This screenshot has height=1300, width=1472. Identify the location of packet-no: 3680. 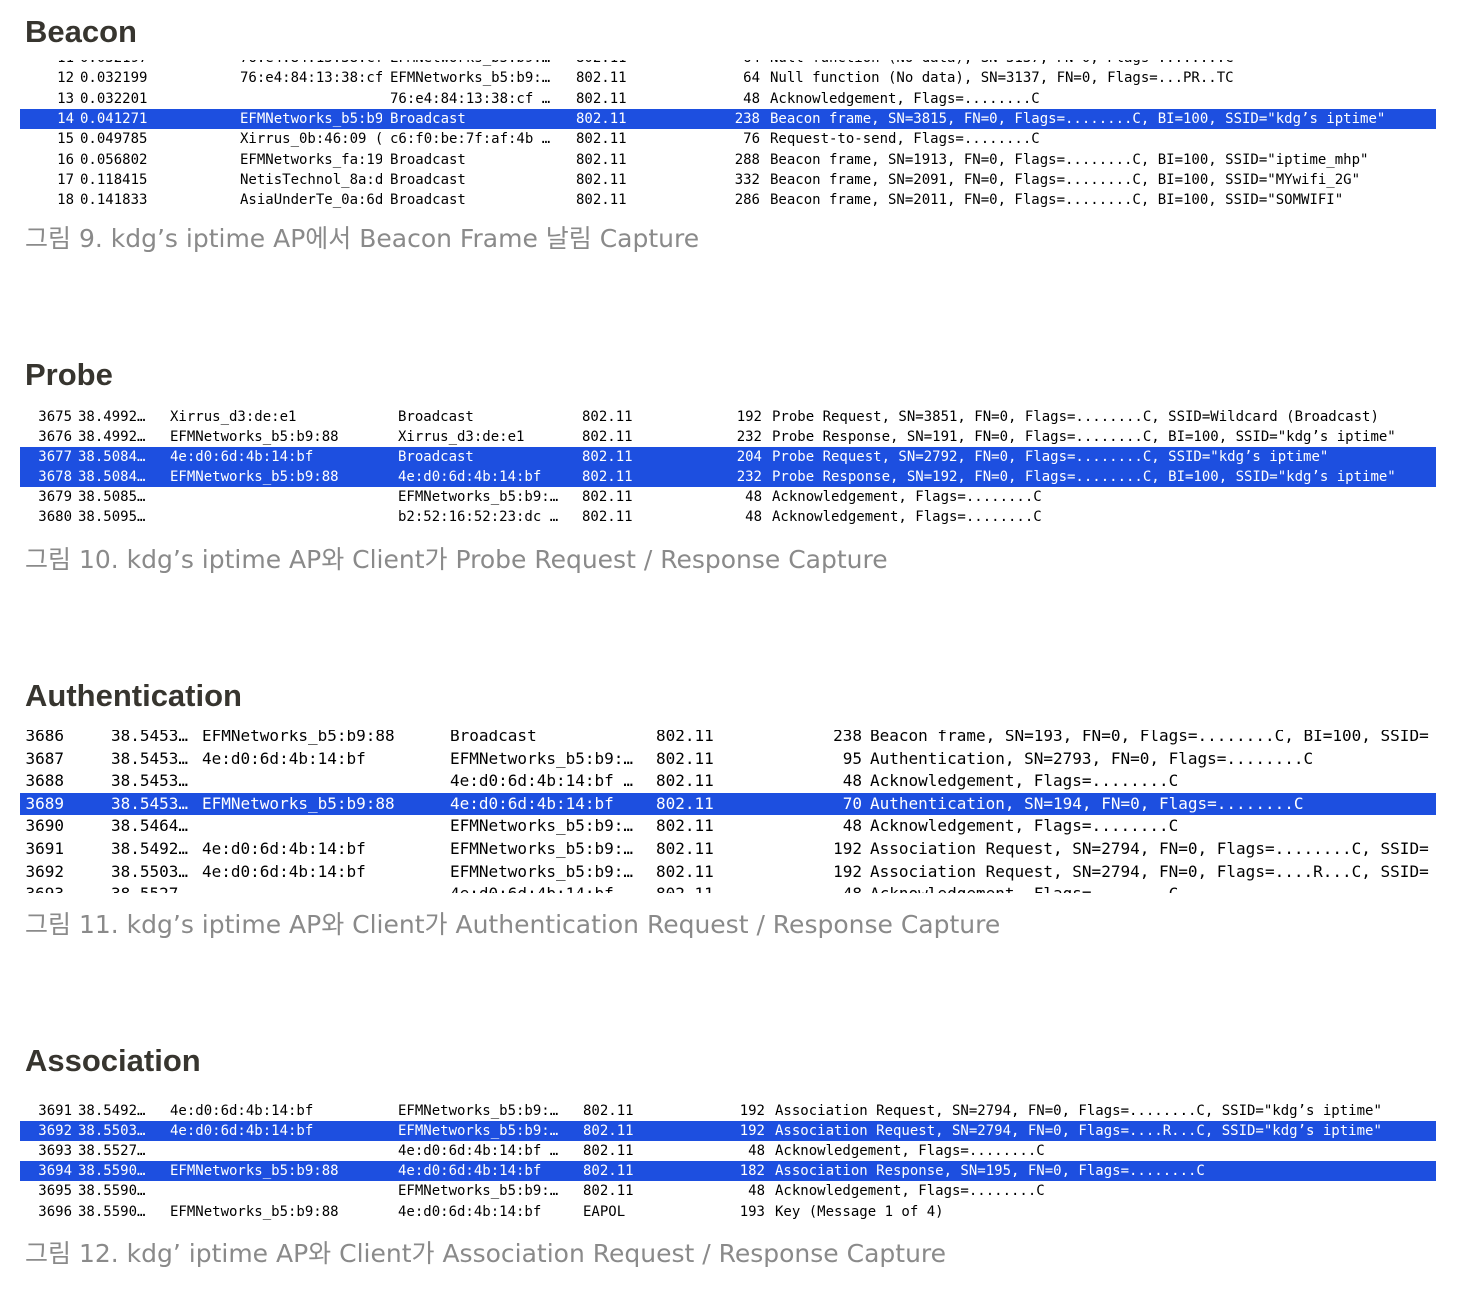
(55, 517).